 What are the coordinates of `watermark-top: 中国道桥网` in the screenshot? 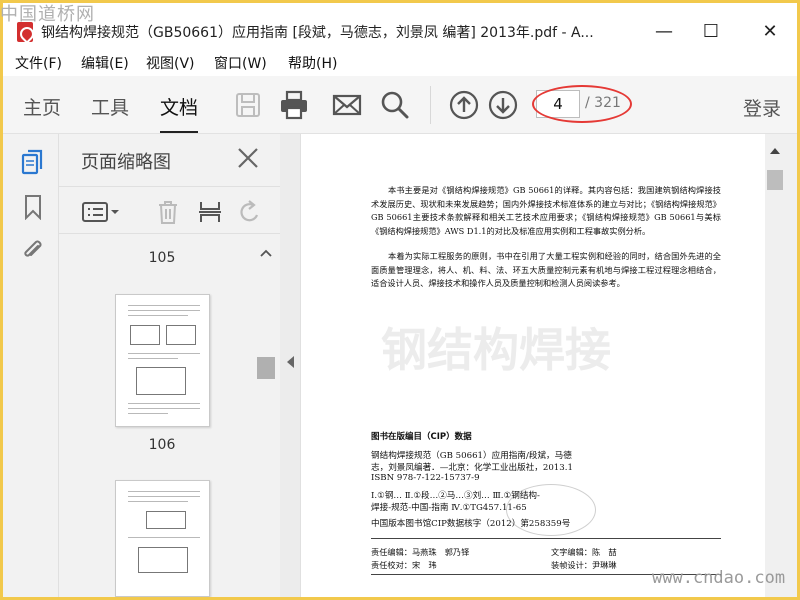 It's located at (47, 14).